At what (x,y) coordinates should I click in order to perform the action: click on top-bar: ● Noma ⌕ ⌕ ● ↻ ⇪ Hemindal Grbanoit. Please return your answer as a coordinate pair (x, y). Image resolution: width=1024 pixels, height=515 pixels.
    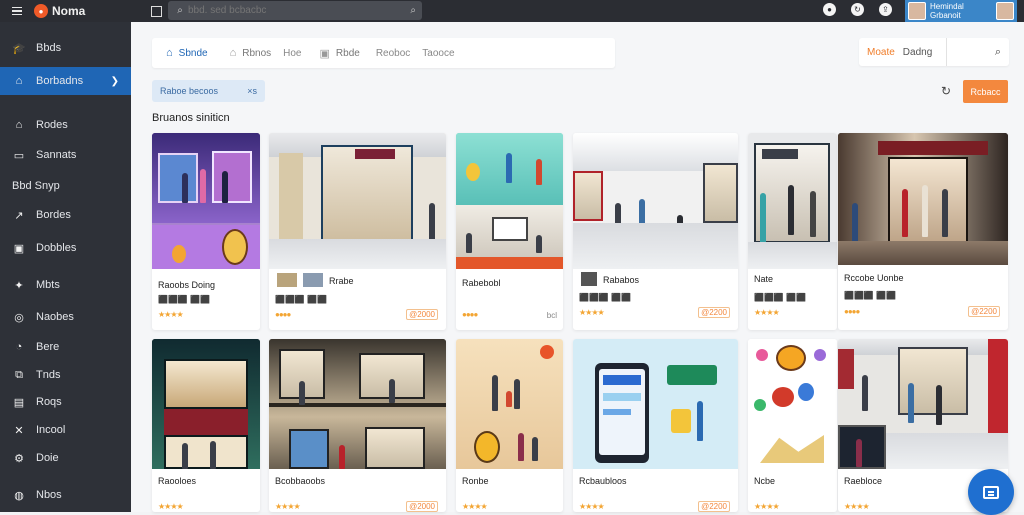
    Looking at the image, I should click on (512, 11).